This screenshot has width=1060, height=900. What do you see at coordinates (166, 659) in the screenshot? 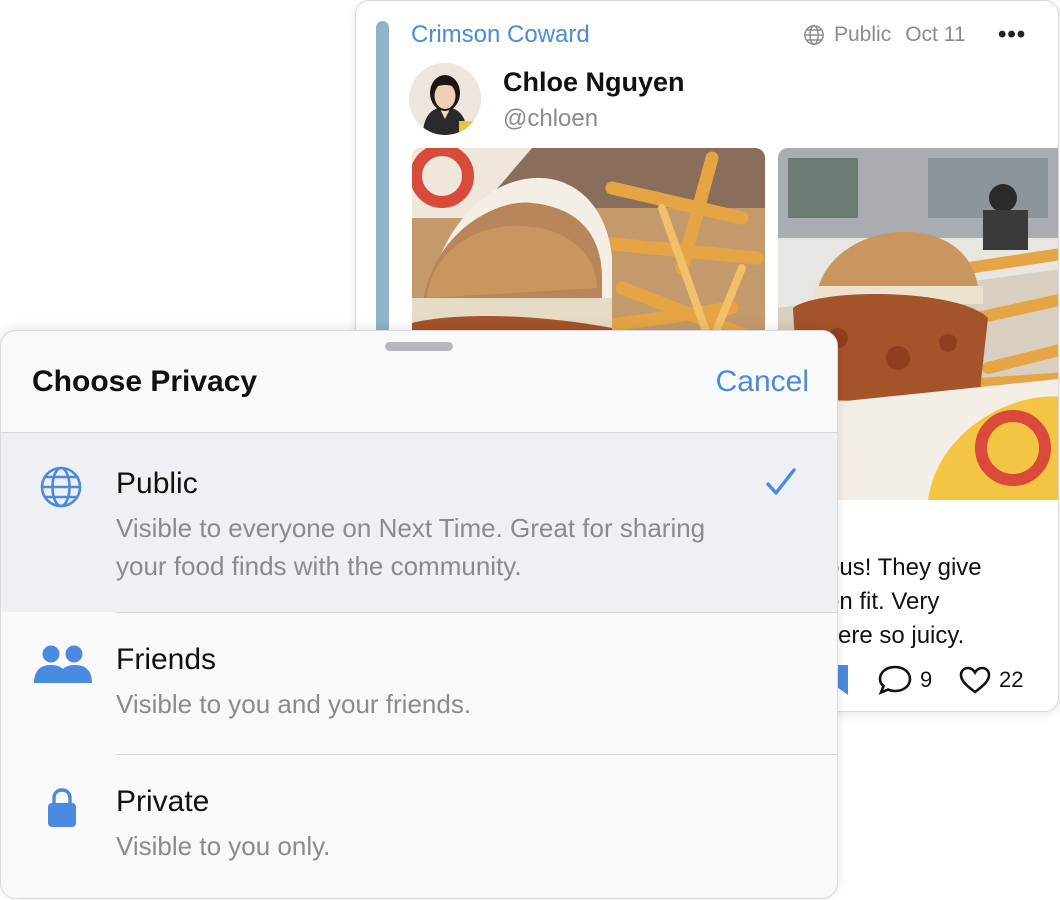
I see `option-label: Friends` at bounding box center [166, 659].